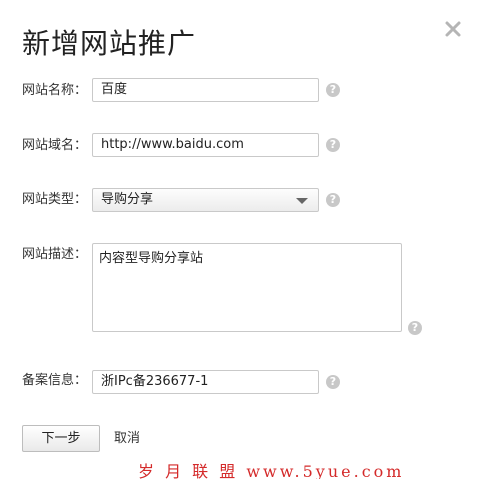 This screenshot has width=491, height=479. I want to click on site-type-help-icon: ?, so click(333, 200).